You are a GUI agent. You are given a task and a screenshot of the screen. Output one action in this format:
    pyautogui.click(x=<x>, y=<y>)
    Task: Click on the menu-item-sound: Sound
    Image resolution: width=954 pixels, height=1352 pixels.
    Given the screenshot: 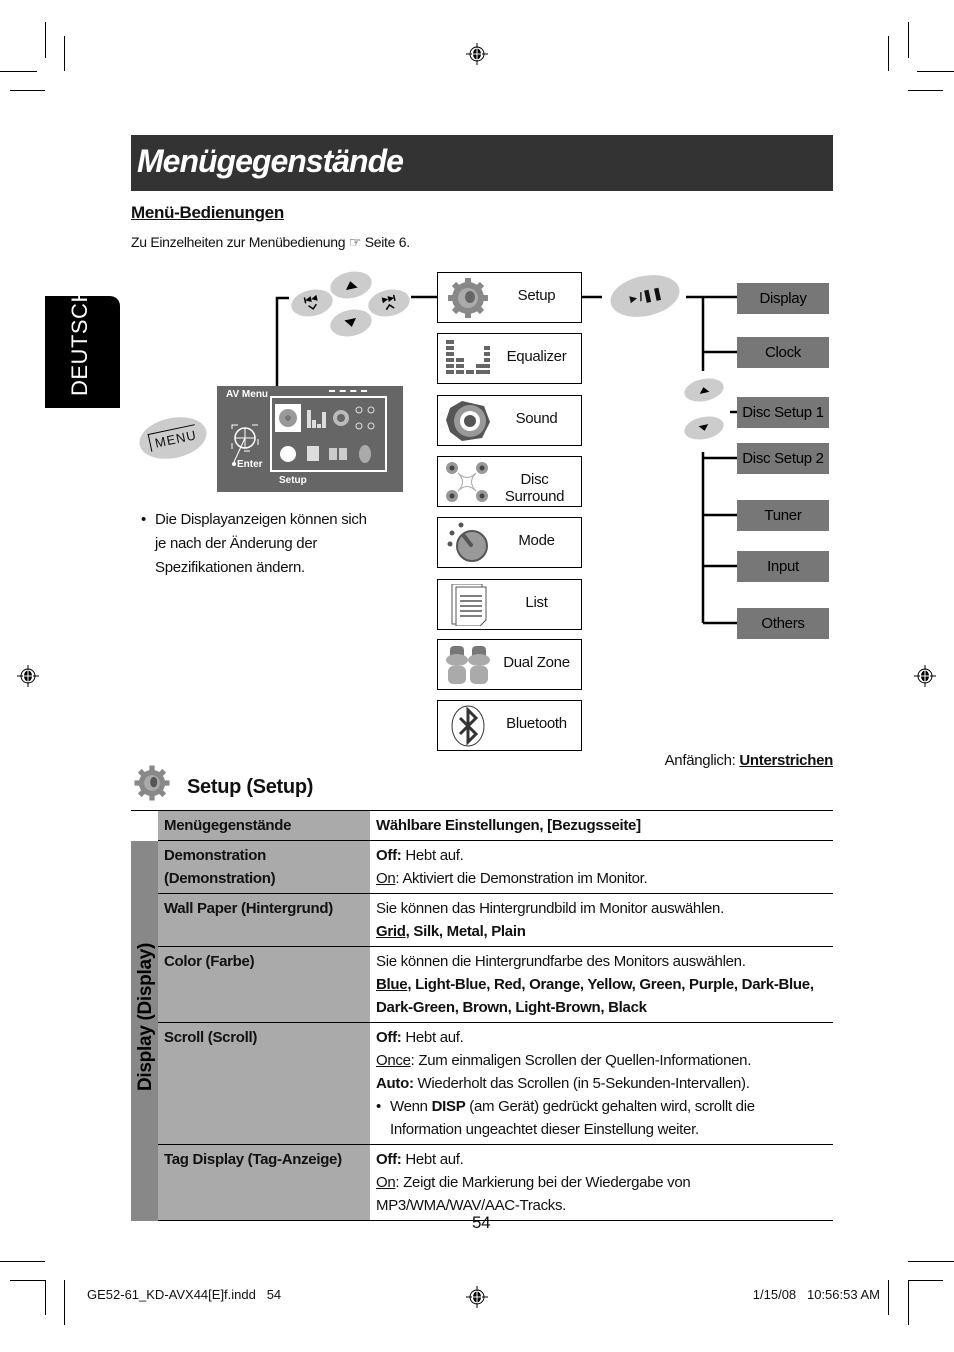 What is the action you would take?
    pyautogui.click(x=509, y=420)
    